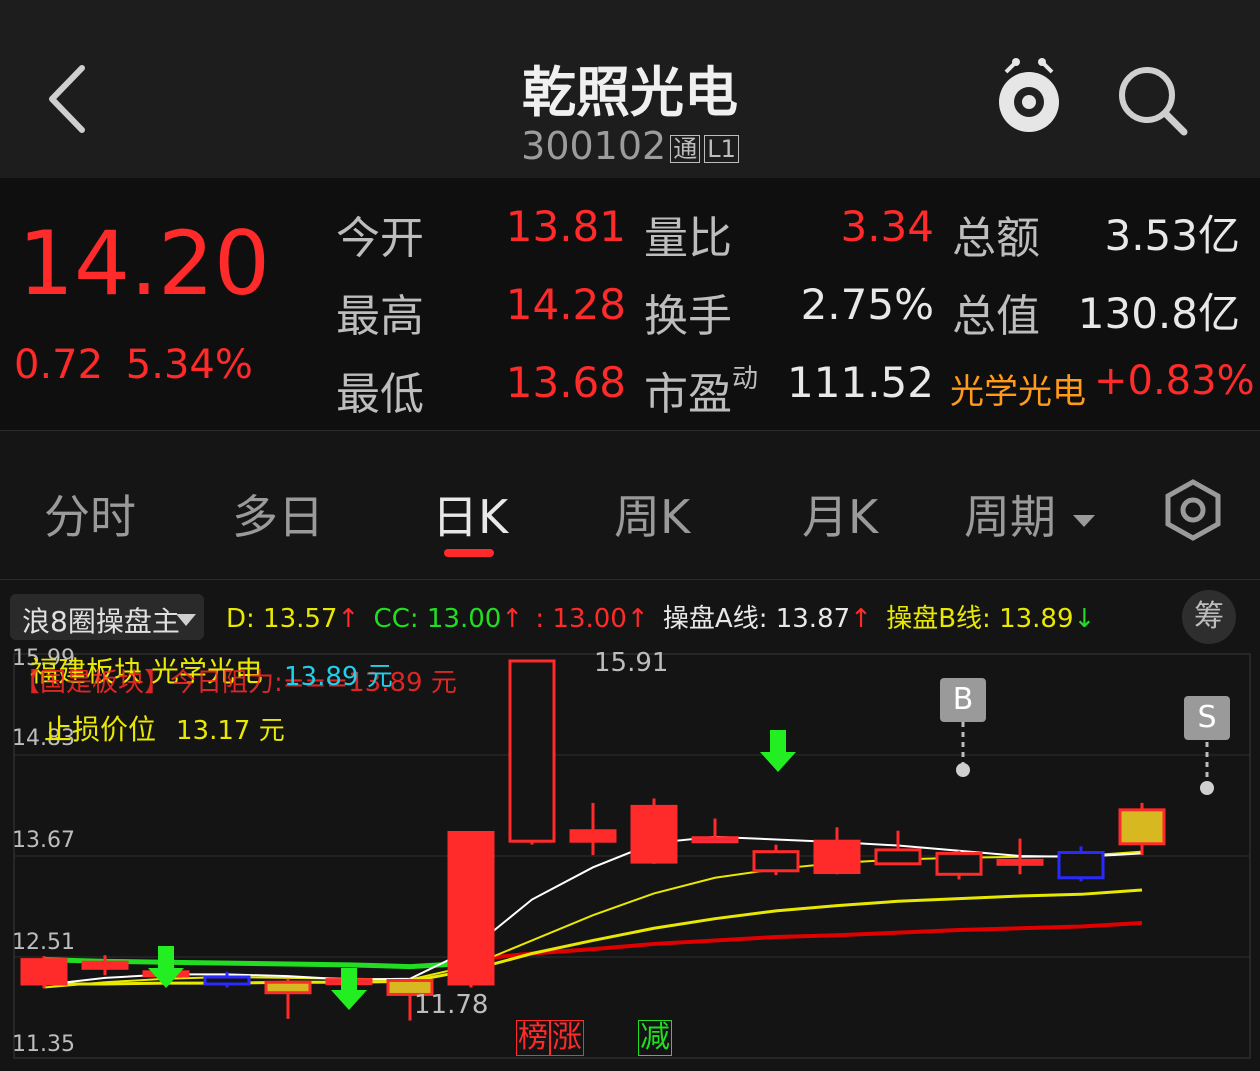 This screenshot has height=1071, width=1260. I want to click on value-turnover-amount: 3.53亿, so click(1172, 235).